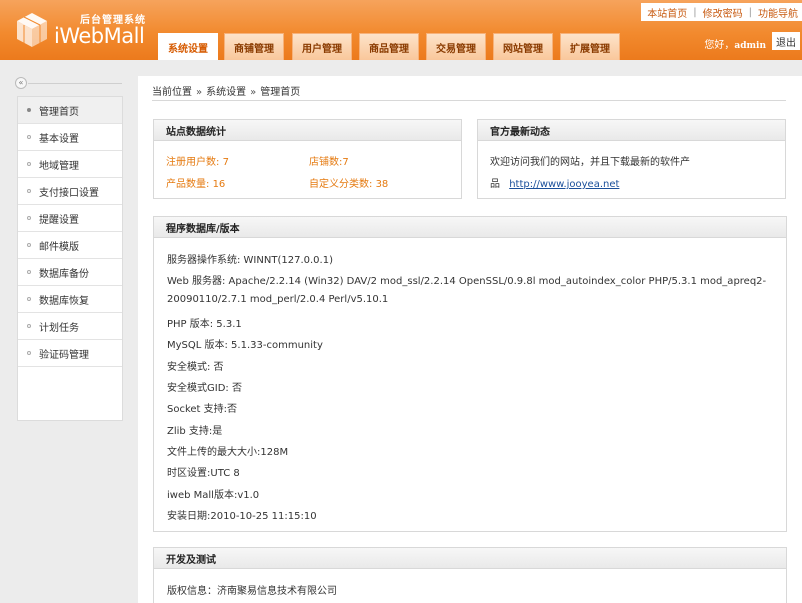 This screenshot has height=603, width=802. Describe the element at coordinates (59, 112) in the screenshot. I see `sidebar-item-label: 管理首页` at that location.